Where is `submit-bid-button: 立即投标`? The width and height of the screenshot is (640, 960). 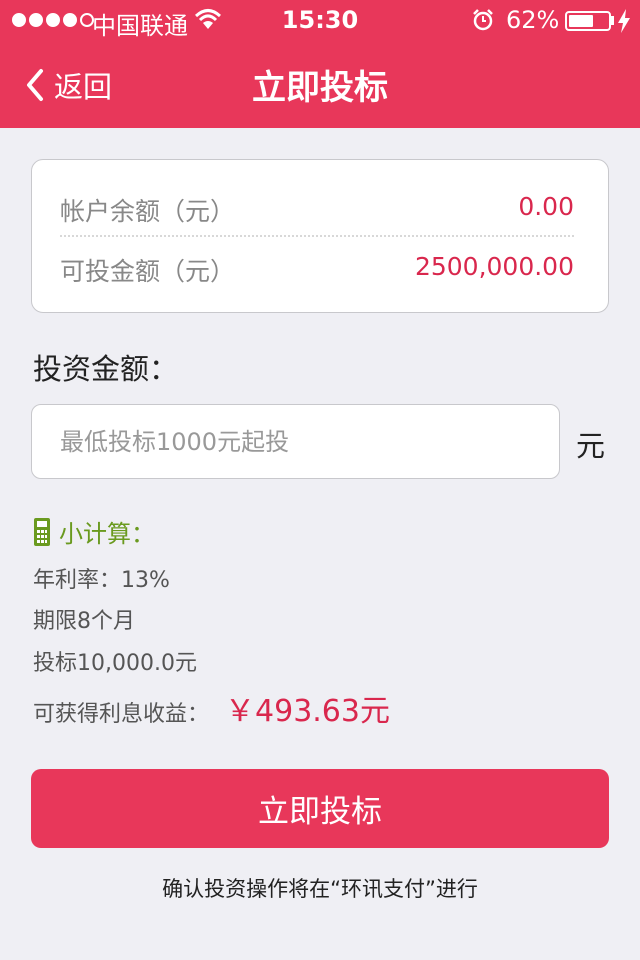 submit-bid-button: 立即投标 is located at coordinates (320, 808).